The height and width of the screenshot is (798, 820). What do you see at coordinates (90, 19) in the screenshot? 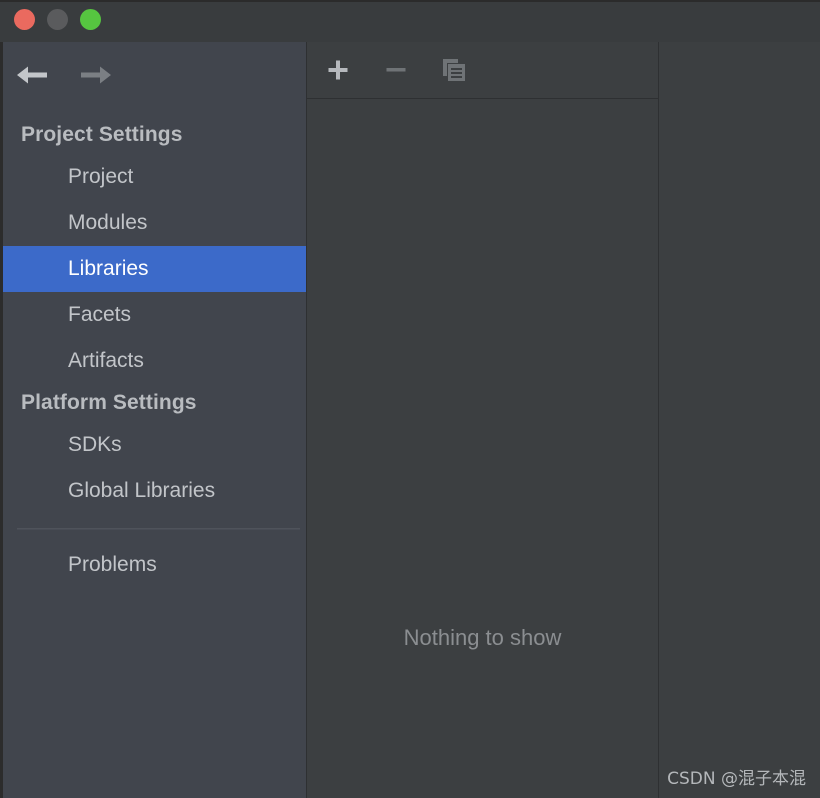
I see `maximize-traffic-light-icon` at bounding box center [90, 19].